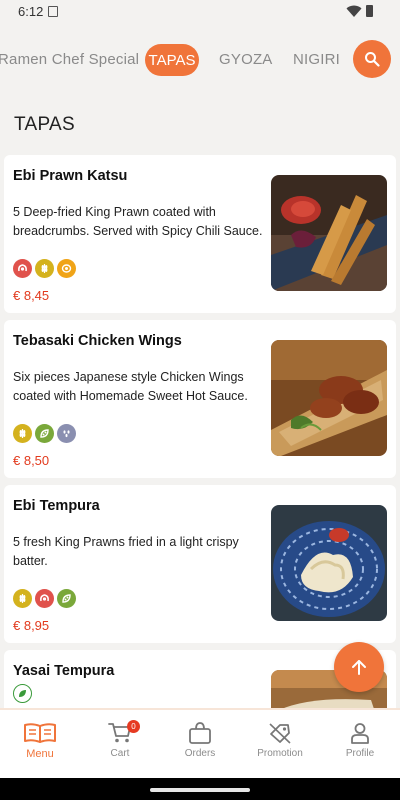 Image resolution: width=400 pixels, height=800 pixels. I want to click on promotion-tag-icon, so click(280, 733).